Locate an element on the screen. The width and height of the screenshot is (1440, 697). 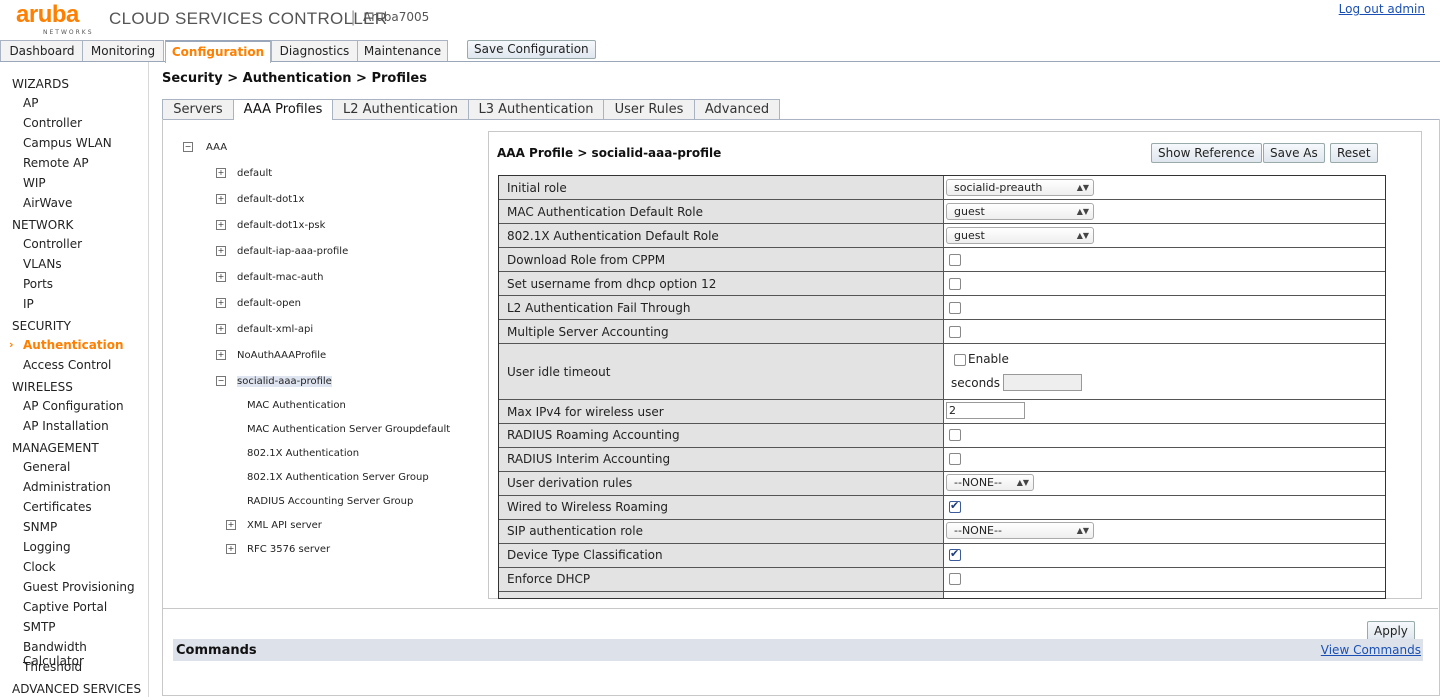
logo-text: aruba is located at coordinates (47, 14).